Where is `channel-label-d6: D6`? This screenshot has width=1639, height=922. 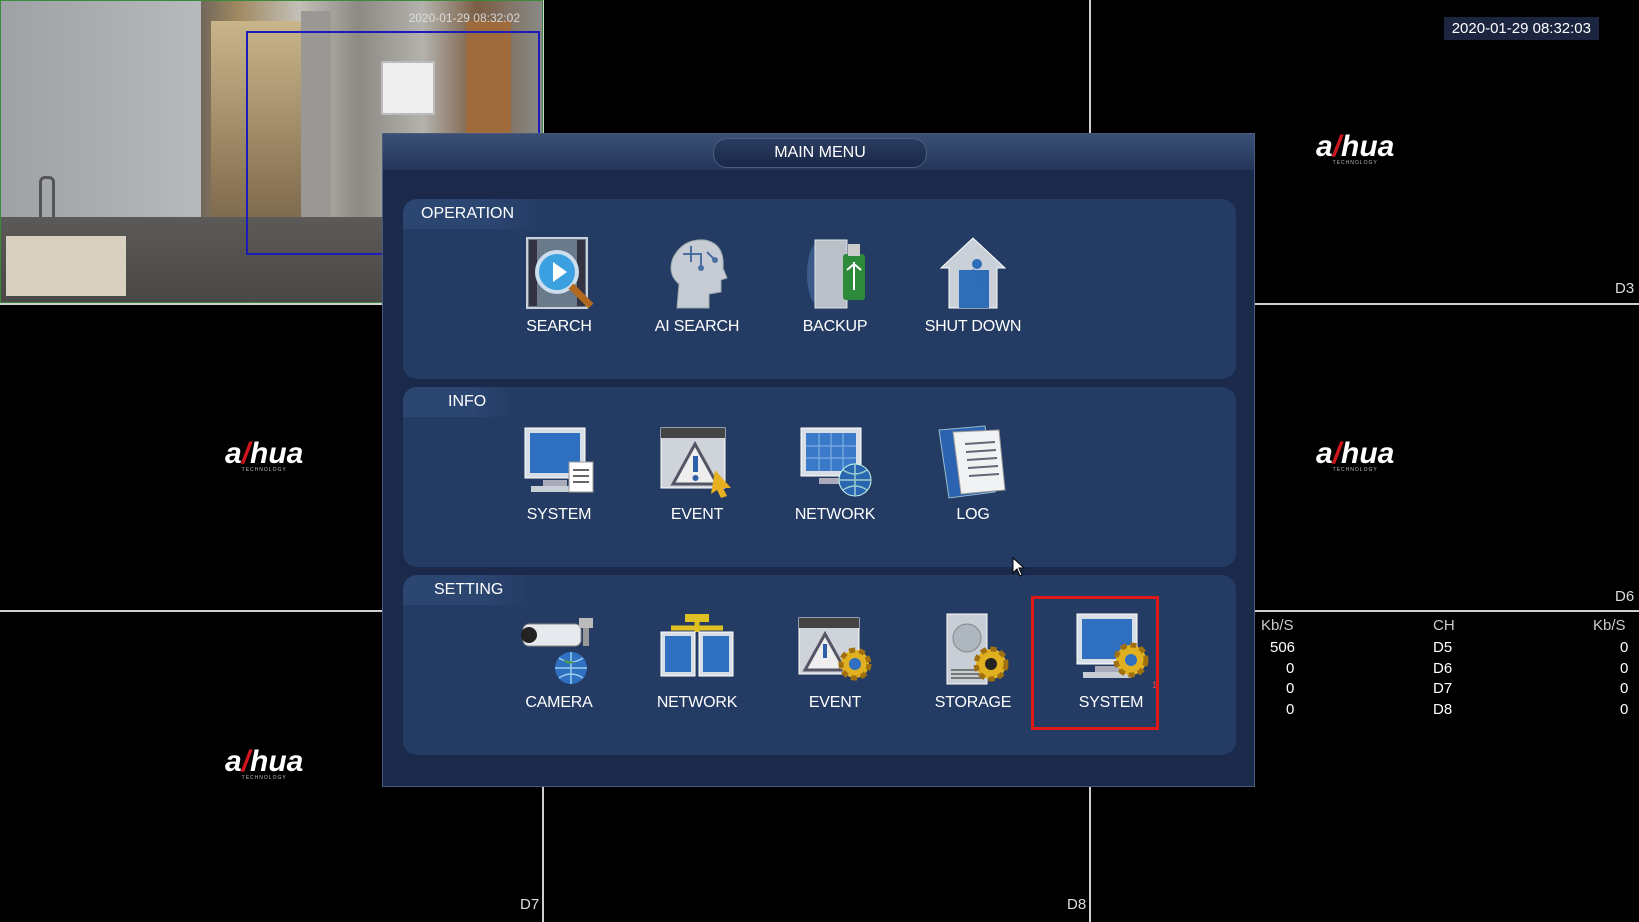 channel-label-d6: D6 is located at coordinates (1625, 596).